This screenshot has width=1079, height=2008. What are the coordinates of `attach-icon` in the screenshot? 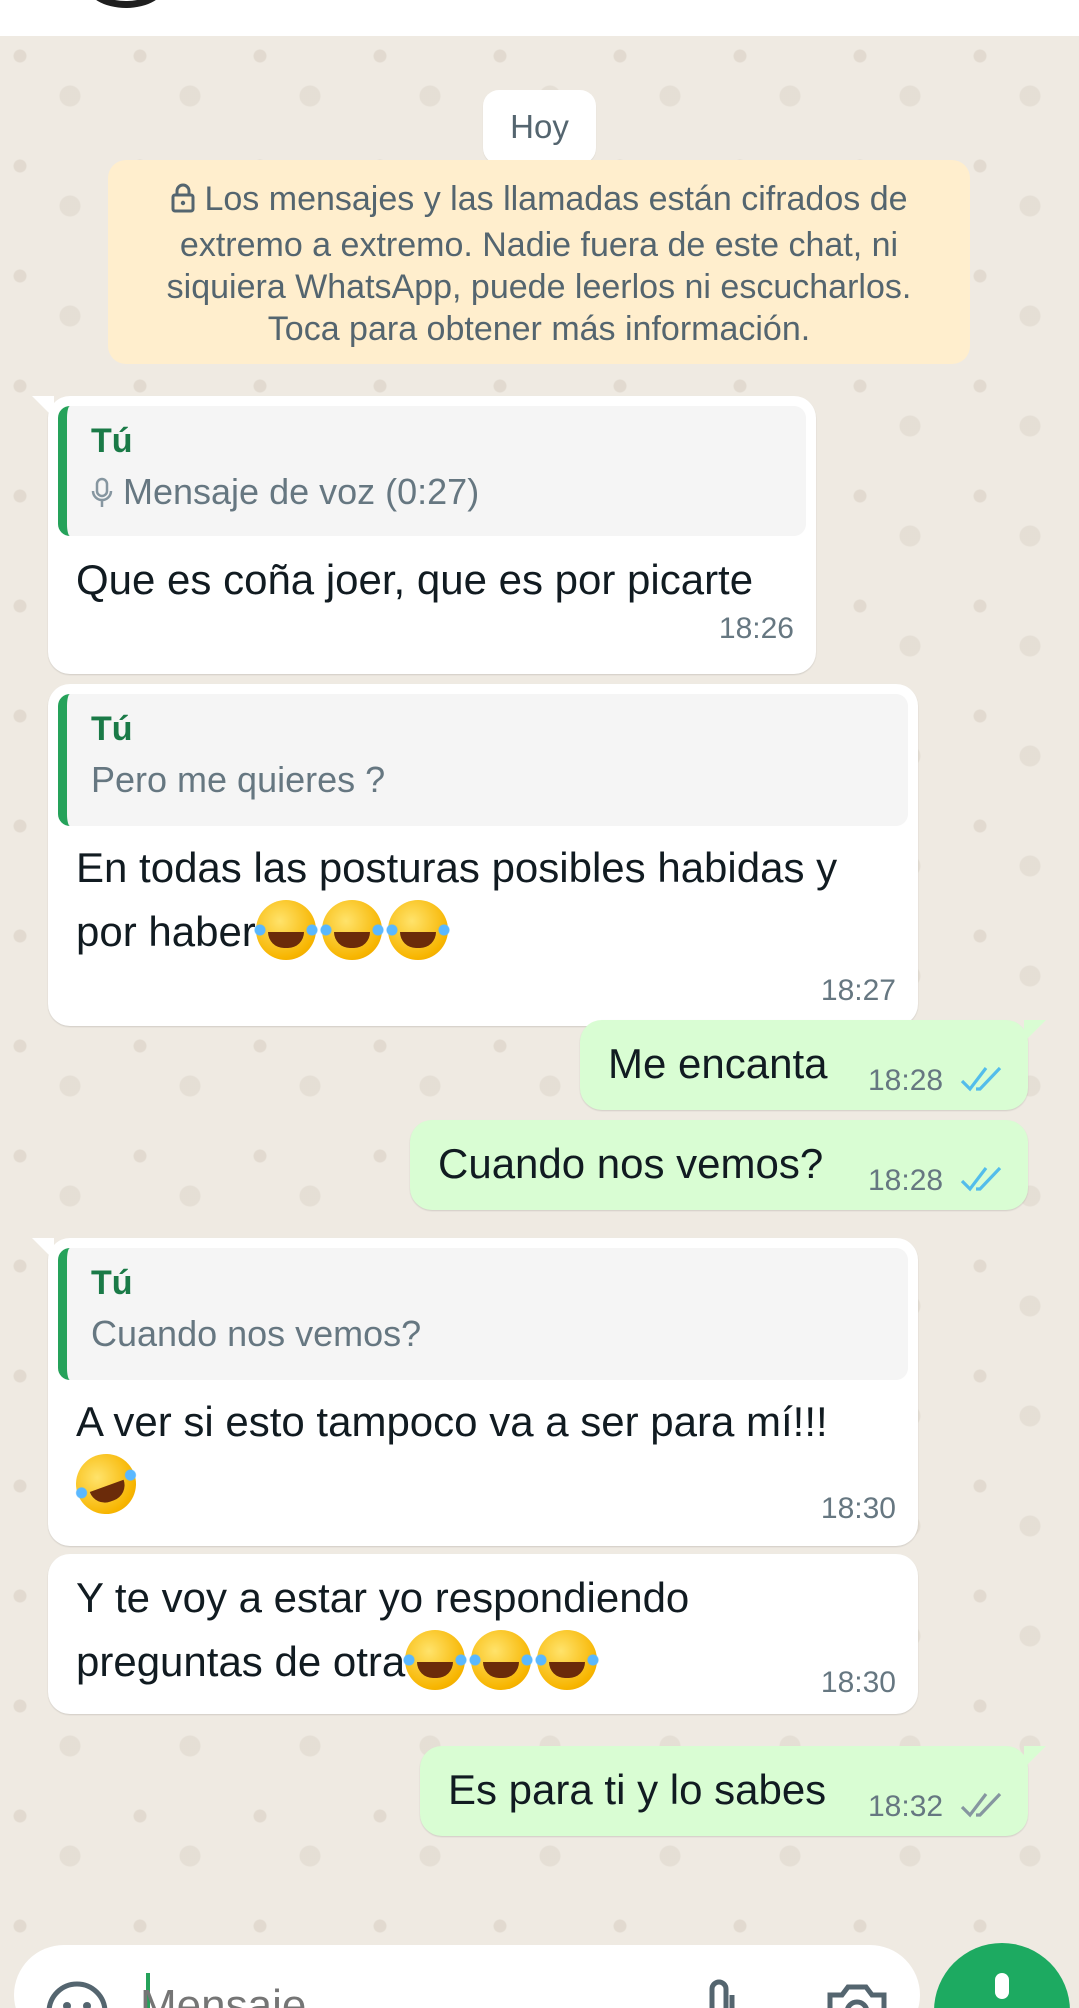 It's located at (722, 1991).